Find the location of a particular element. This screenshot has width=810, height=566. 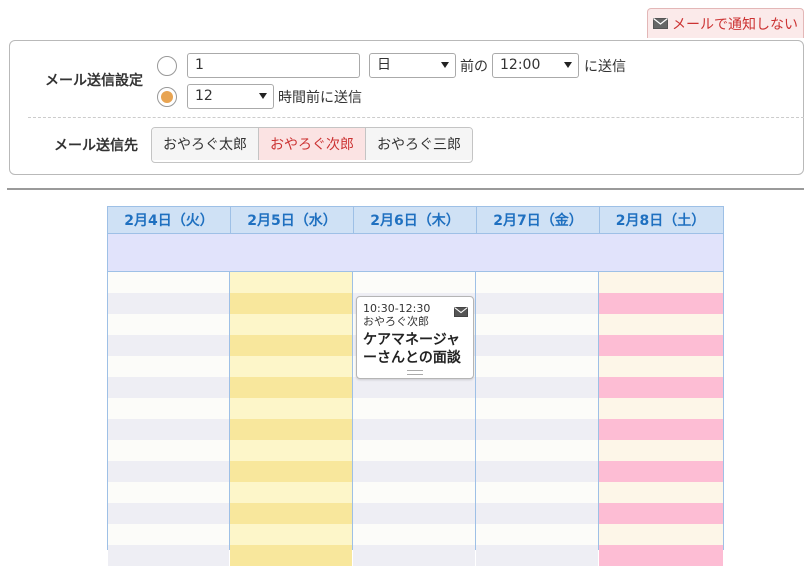

mail-notify-toggle-button: メールで通知しない is located at coordinates (725, 23).